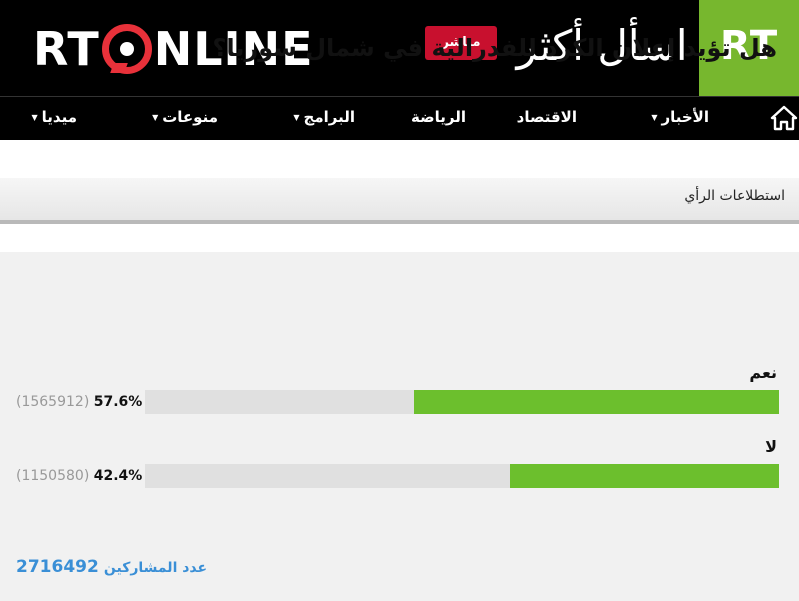 The image size is (799, 601). What do you see at coordinates (763, 372) in the screenshot?
I see `poll-option-label-yes: نعم` at bounding box center [763, 372].